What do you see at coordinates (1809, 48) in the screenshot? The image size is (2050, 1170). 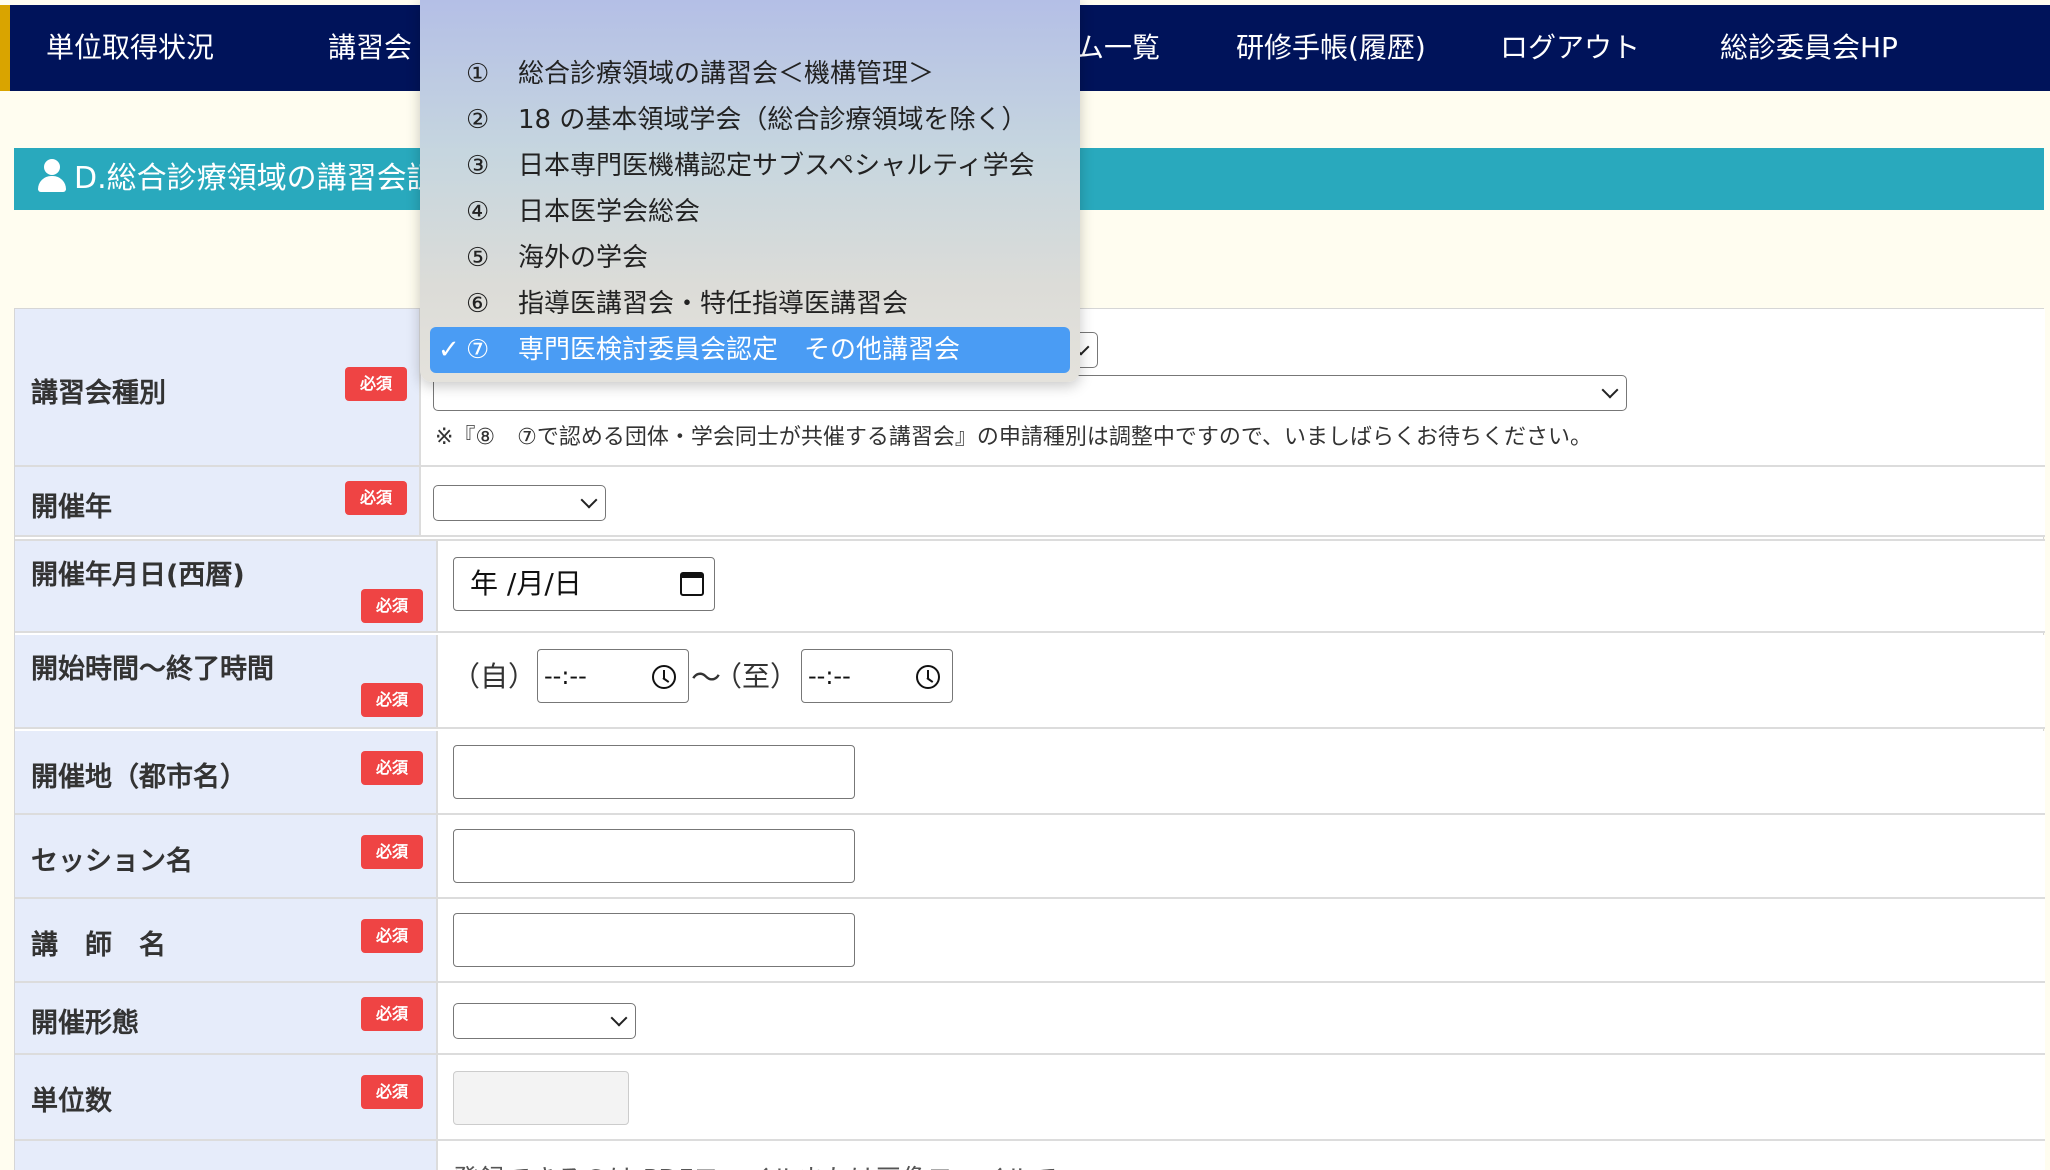 I see `nav-committee-hp: 総診委員会HP` at bounding box center [1809, 48].